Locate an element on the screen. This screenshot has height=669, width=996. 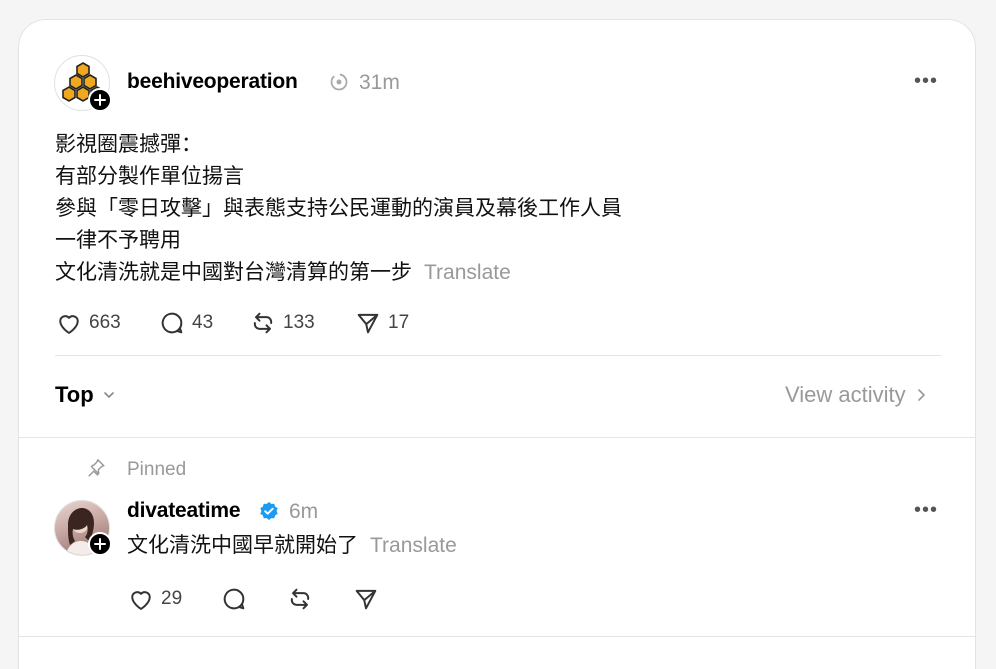
like-count: 663 is located at coordinates (105, 322).